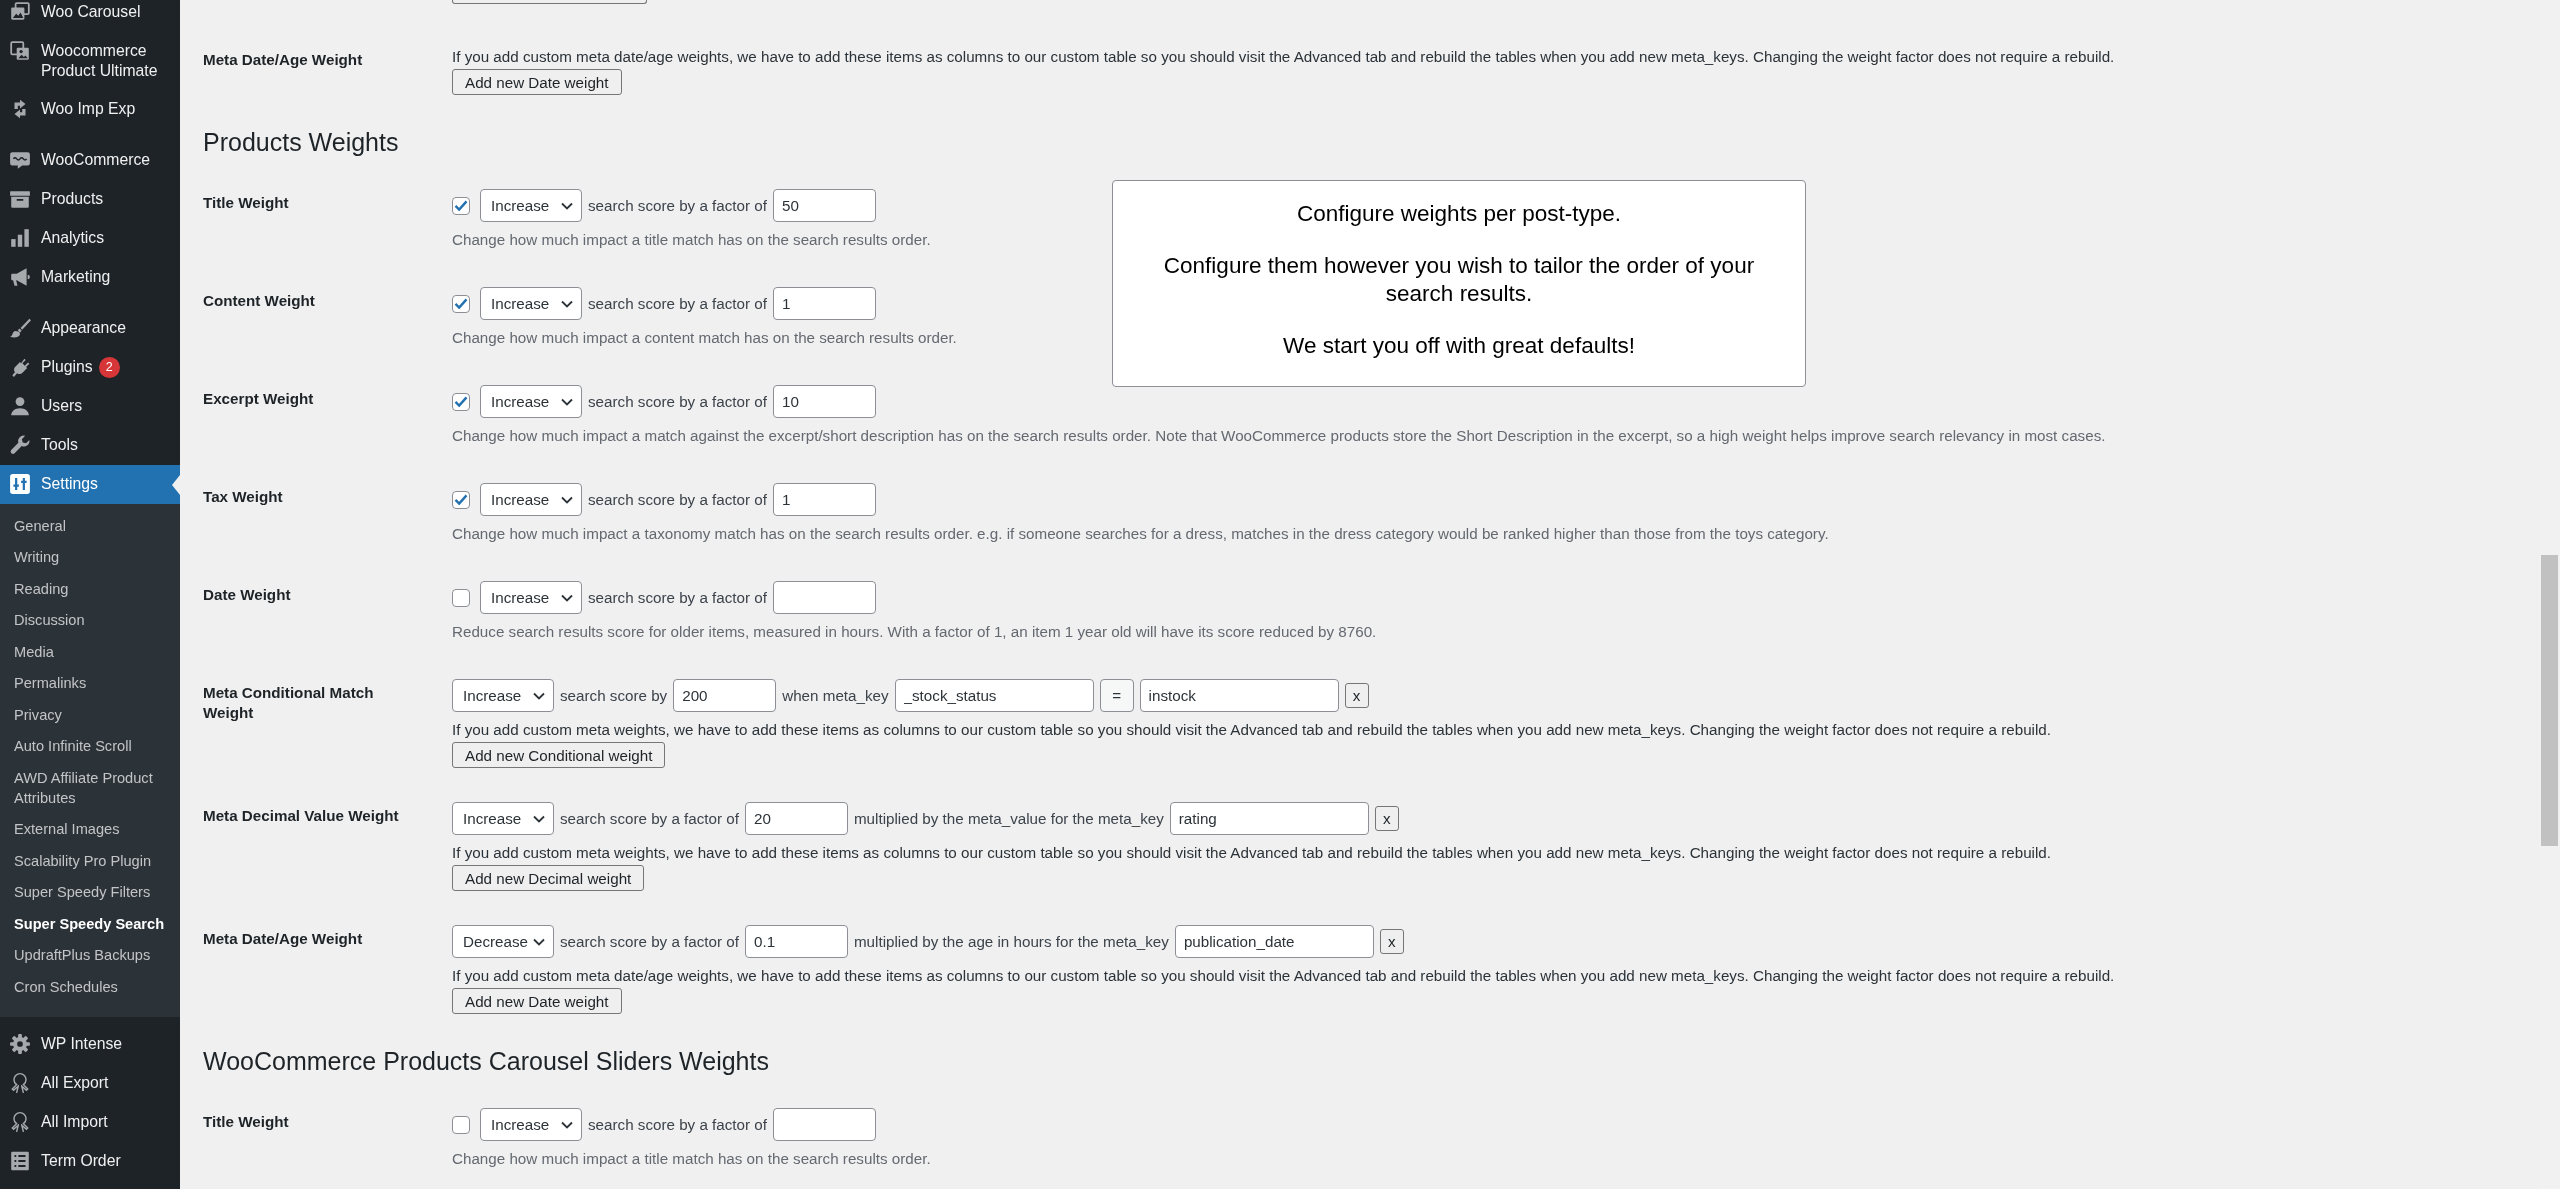 Image resolution: width=2560 pixels, height=1189 pixels. What do you see at coordinates (90, 557) in the screenshot?
I see `submenu-item: Writing` at bounding box center [90, 557].